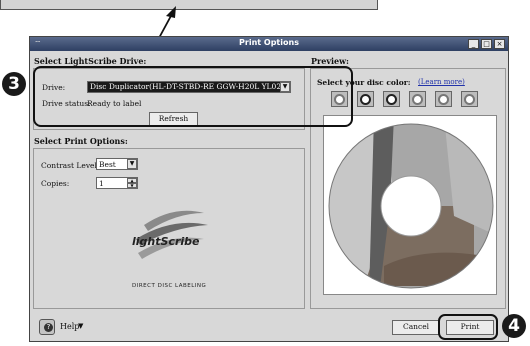 The height and width of the screenshot is (346, 530). What do you see at coordinates (80, 326) in the screenshot?
I see `help-dropdown-icon: ▼` at bounding box center [80, 326].